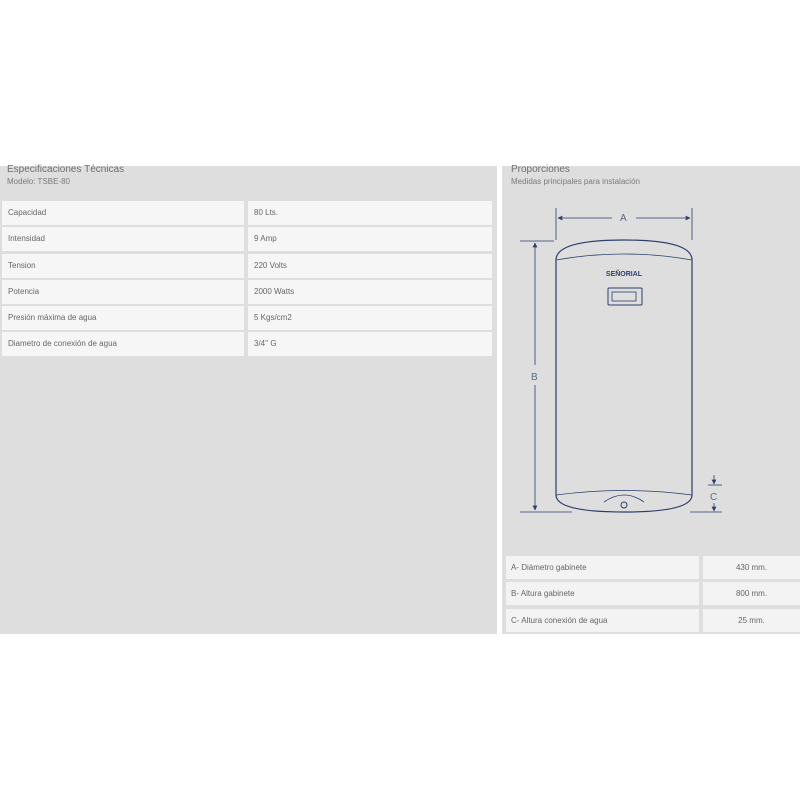  Describe the element at coordinates (751, 593) in the screenshot. I see `dimension-value: 800 mm.` at that location.